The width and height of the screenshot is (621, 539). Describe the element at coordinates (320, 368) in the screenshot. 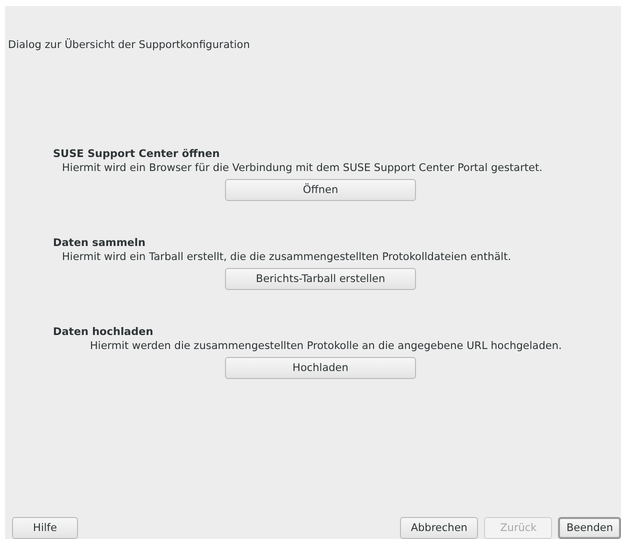

I see `action-button: Hochladen` at that location.